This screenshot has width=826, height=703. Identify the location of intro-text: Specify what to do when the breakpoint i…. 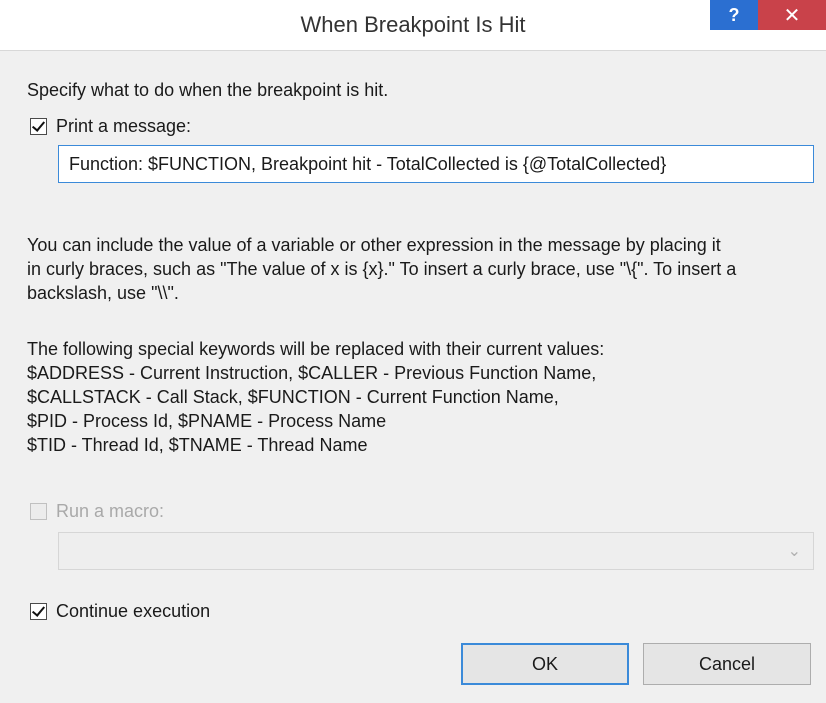
(208, 90).